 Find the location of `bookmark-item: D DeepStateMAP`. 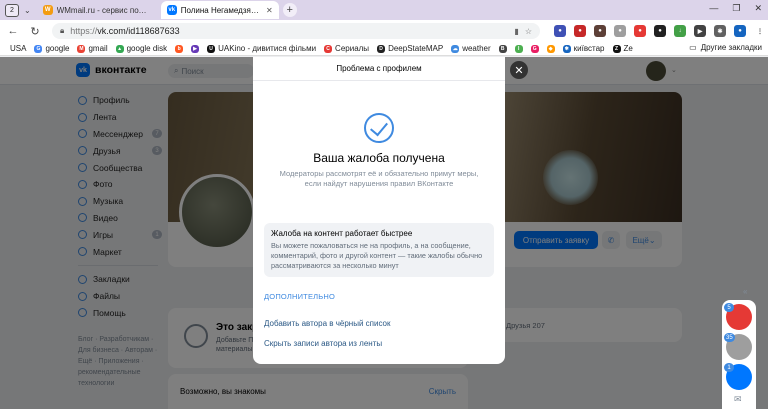

bookmark-item: D DeepStateMAP is located at coordinates (410, 48).